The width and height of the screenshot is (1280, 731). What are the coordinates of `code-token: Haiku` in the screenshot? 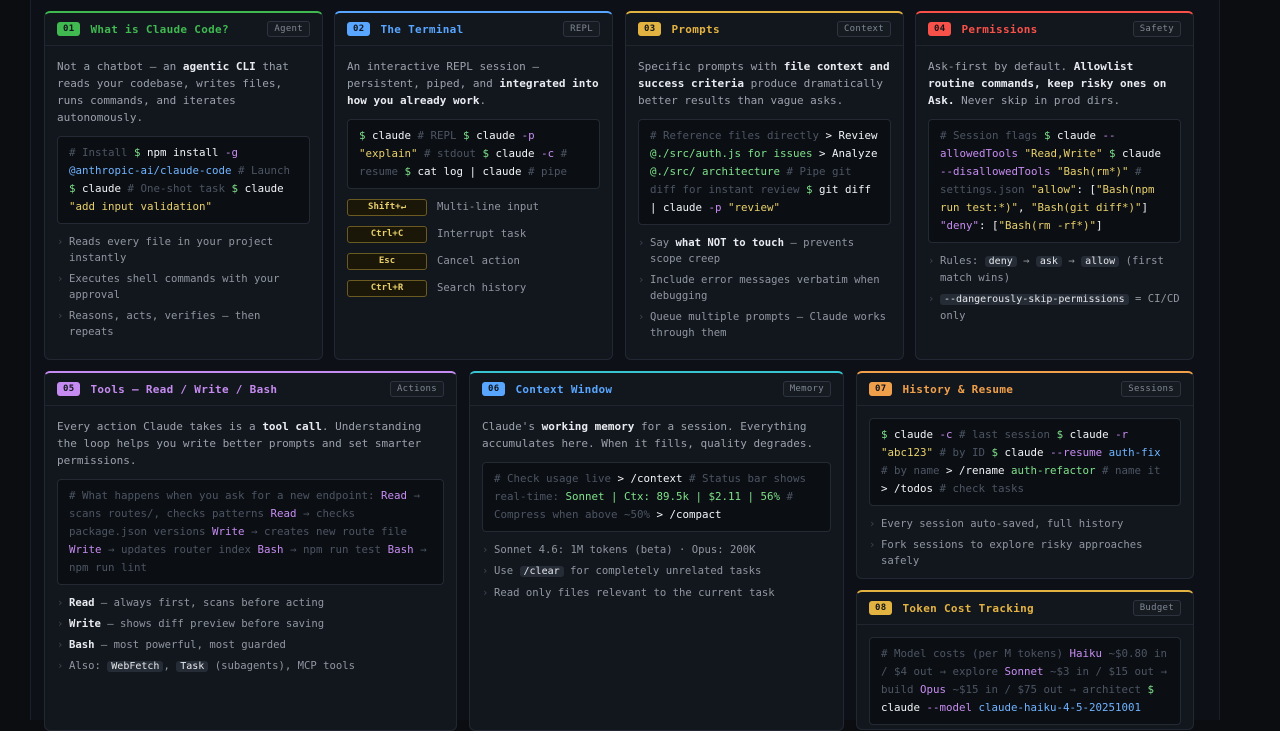 It's located at (1086, 653).